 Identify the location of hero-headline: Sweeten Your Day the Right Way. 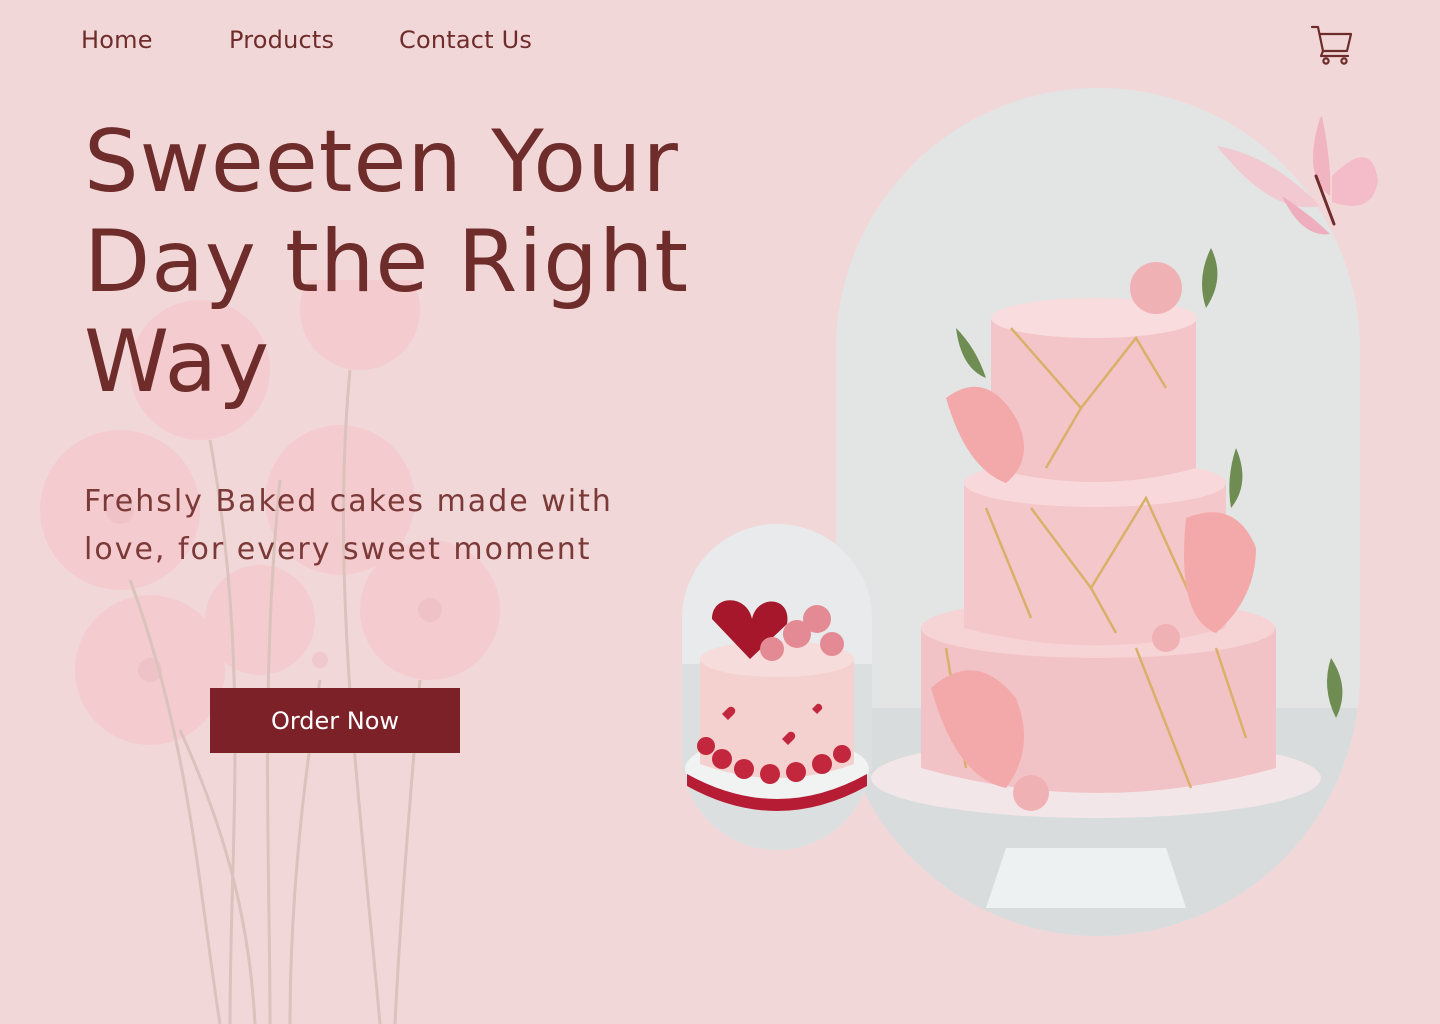
(424, 262).